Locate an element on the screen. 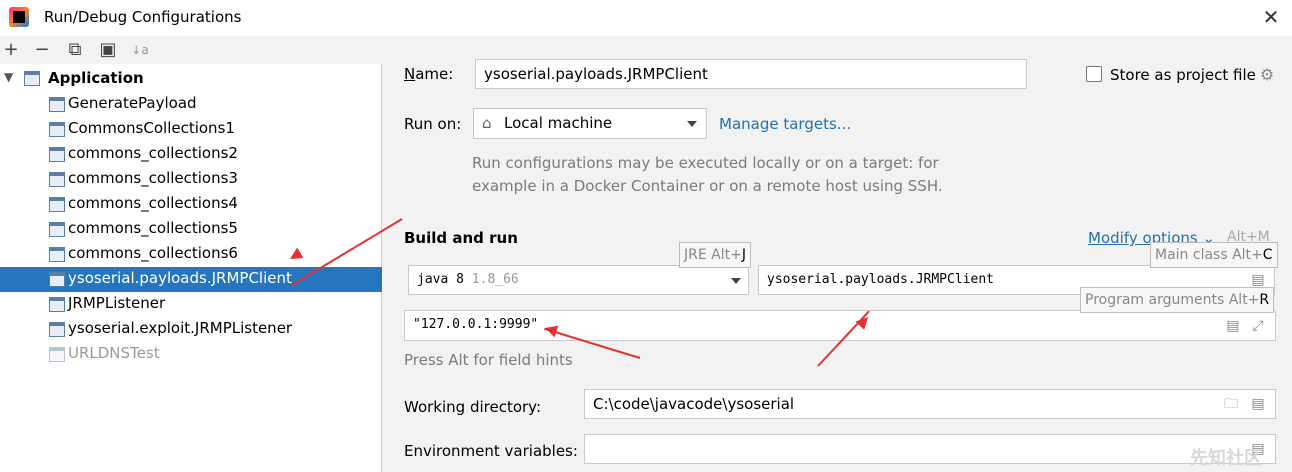 This screenshot has height=472, width=1292. name-field: ysoserial.payloads.JRMPClient is located at coordinates (751, 74).